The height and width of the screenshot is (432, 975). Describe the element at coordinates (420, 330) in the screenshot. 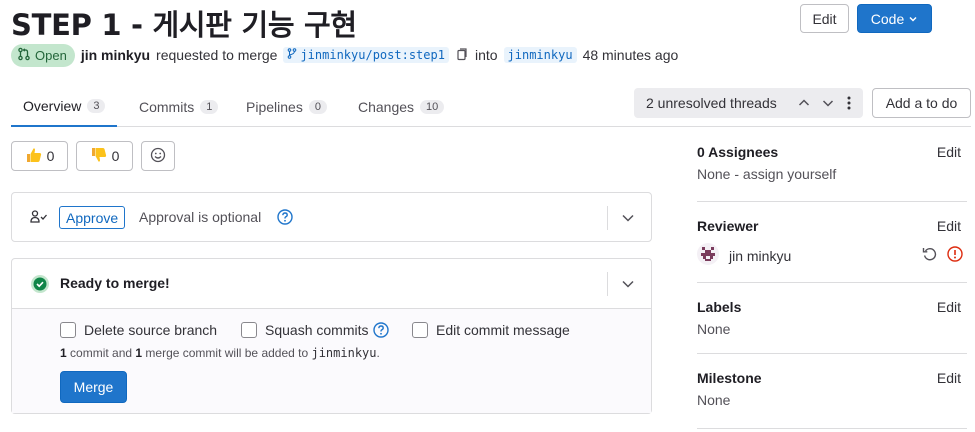

I see `edit-commit-message-checkbox` at that location.